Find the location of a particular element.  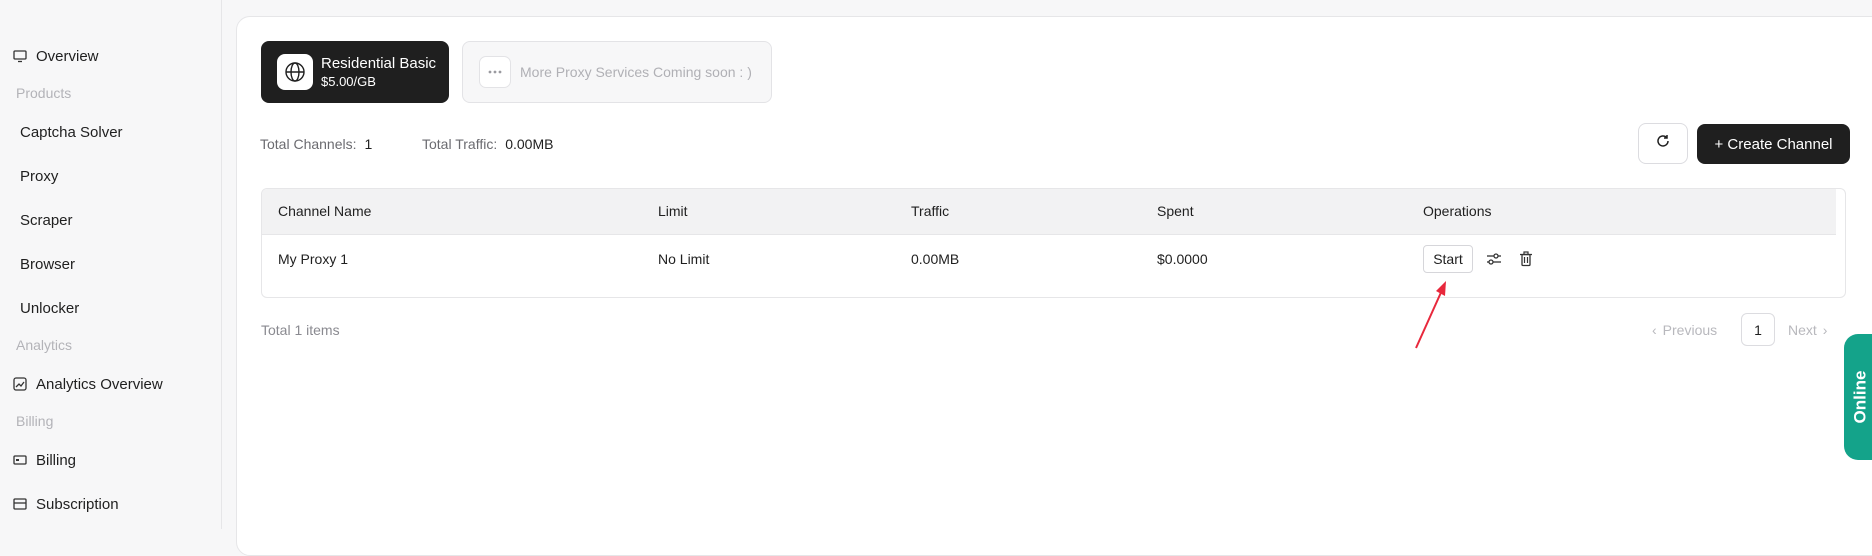

sidebar-item-billing: Billing is located at coordinates (44, 460).